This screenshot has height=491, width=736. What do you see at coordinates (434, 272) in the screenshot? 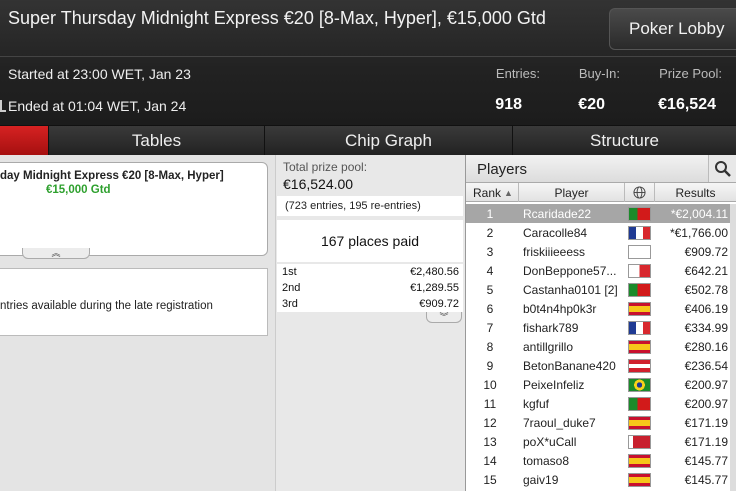
I see `payout-value: €2,480.56` at bounding box center [434, 272].